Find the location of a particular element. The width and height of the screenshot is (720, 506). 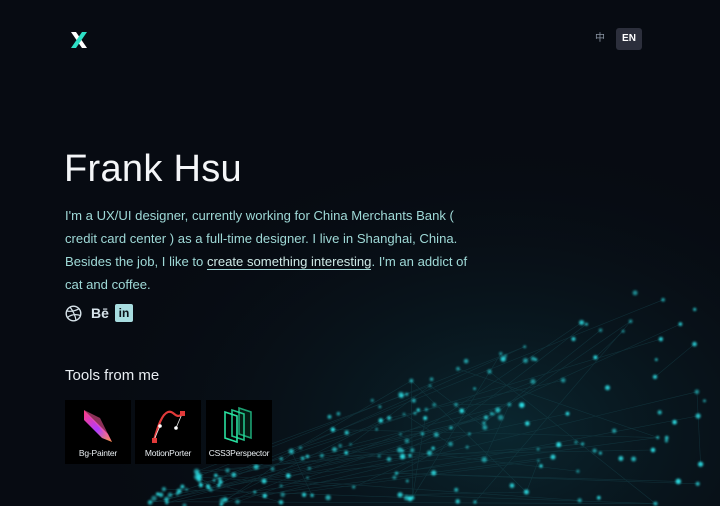

behance-icon: Bē is located at coordinates (100, 313).